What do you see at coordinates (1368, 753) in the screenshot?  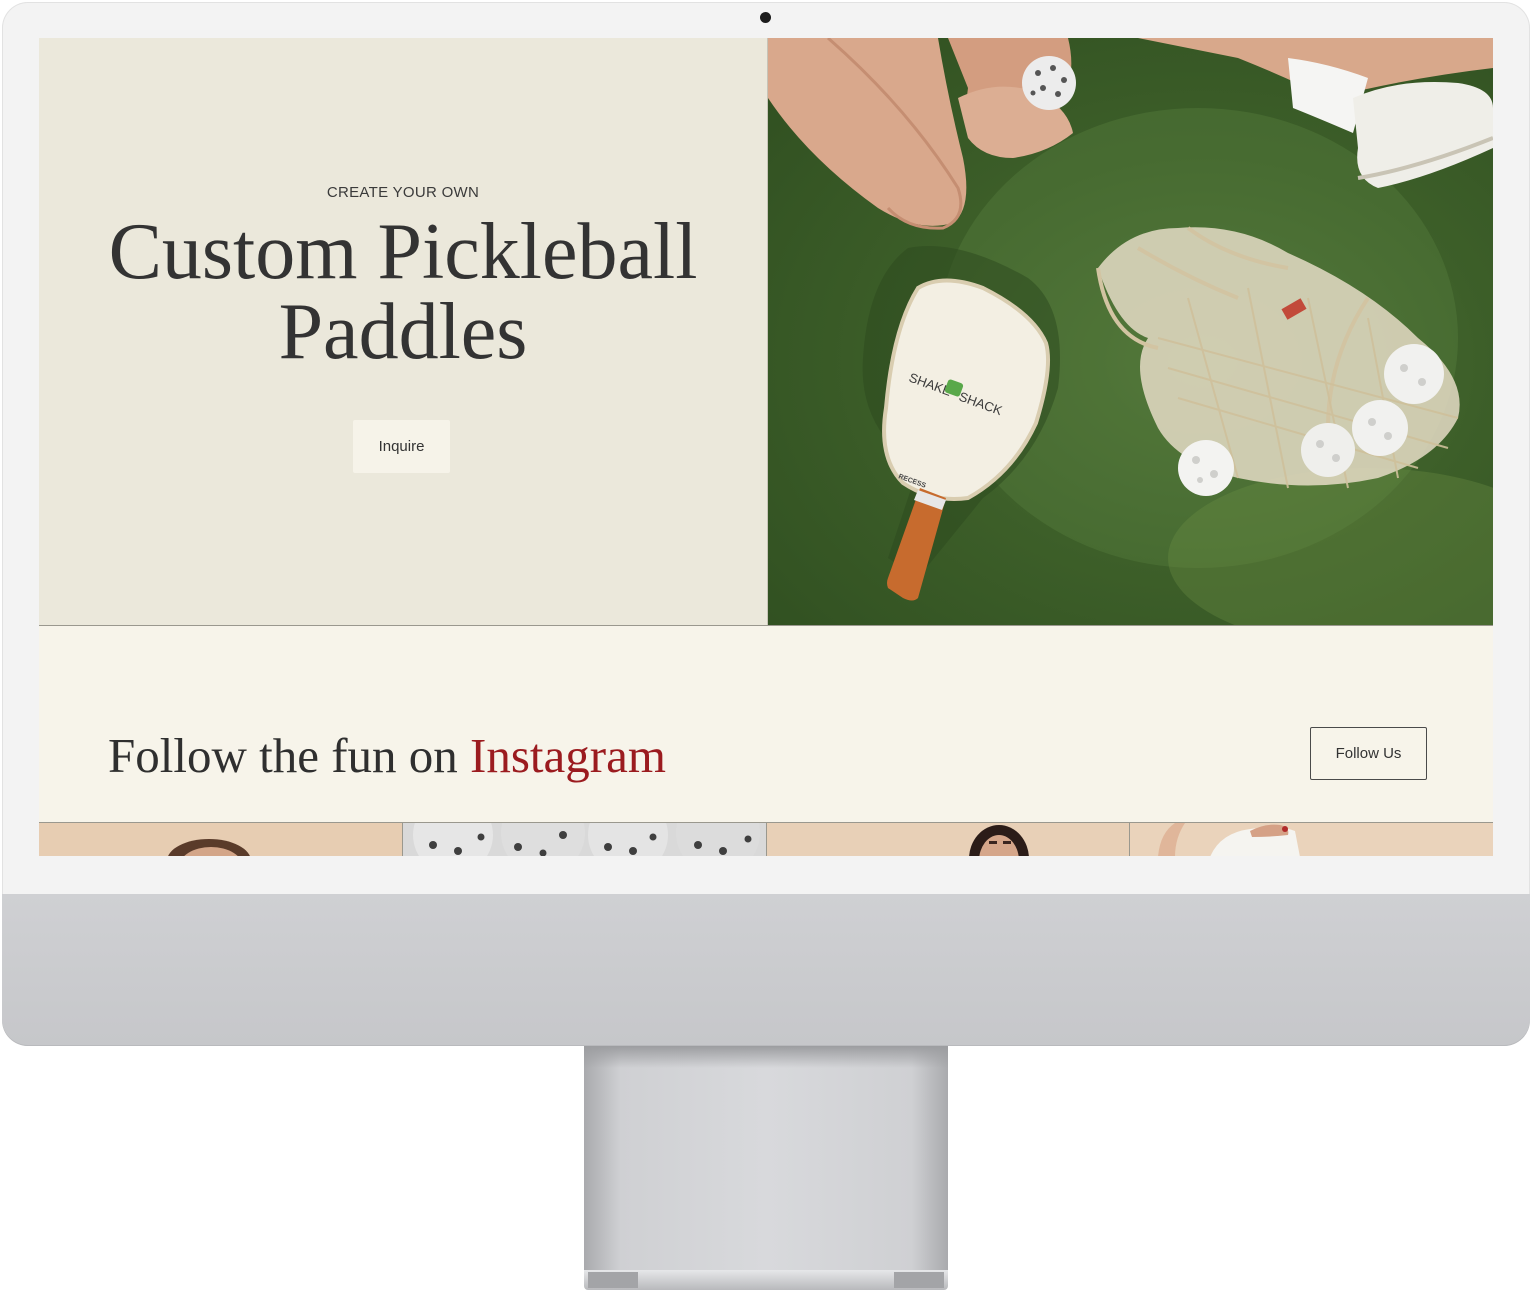 I see `follow-us-button: Follow Us` at bounding box center [1368, 753].